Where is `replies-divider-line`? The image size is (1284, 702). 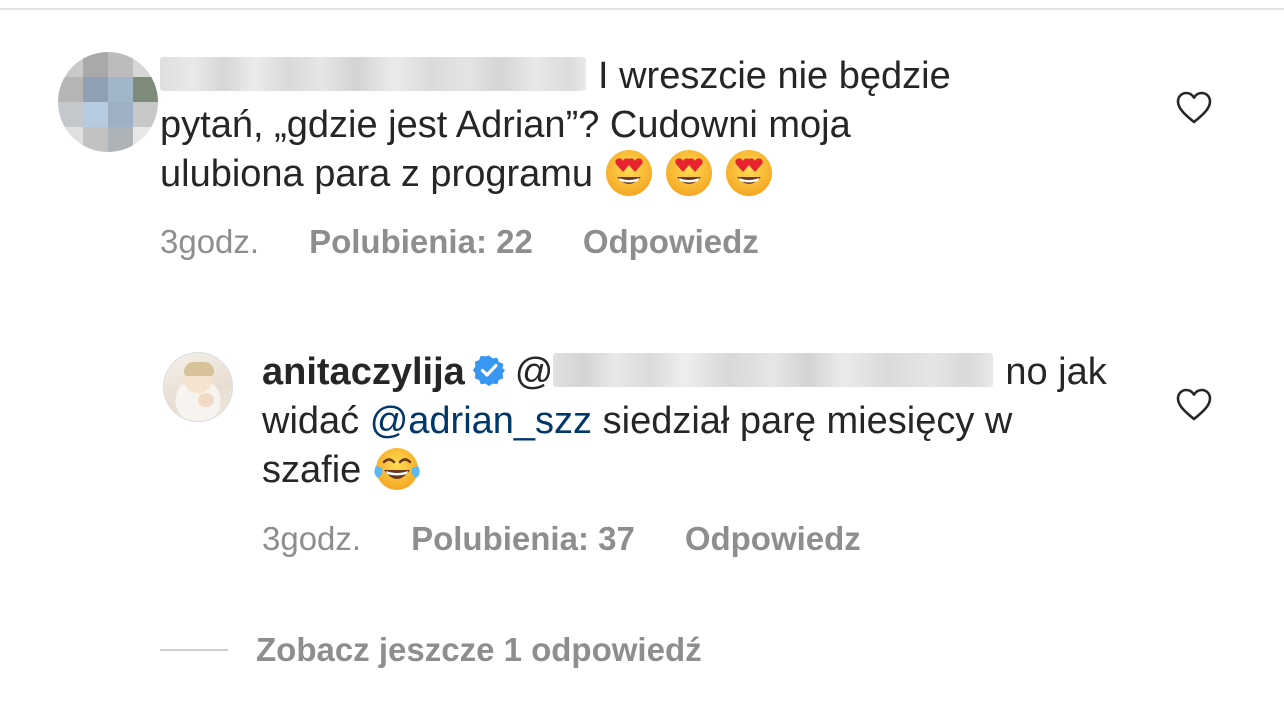
replies-divider-line is located at coordinates (194, 650).